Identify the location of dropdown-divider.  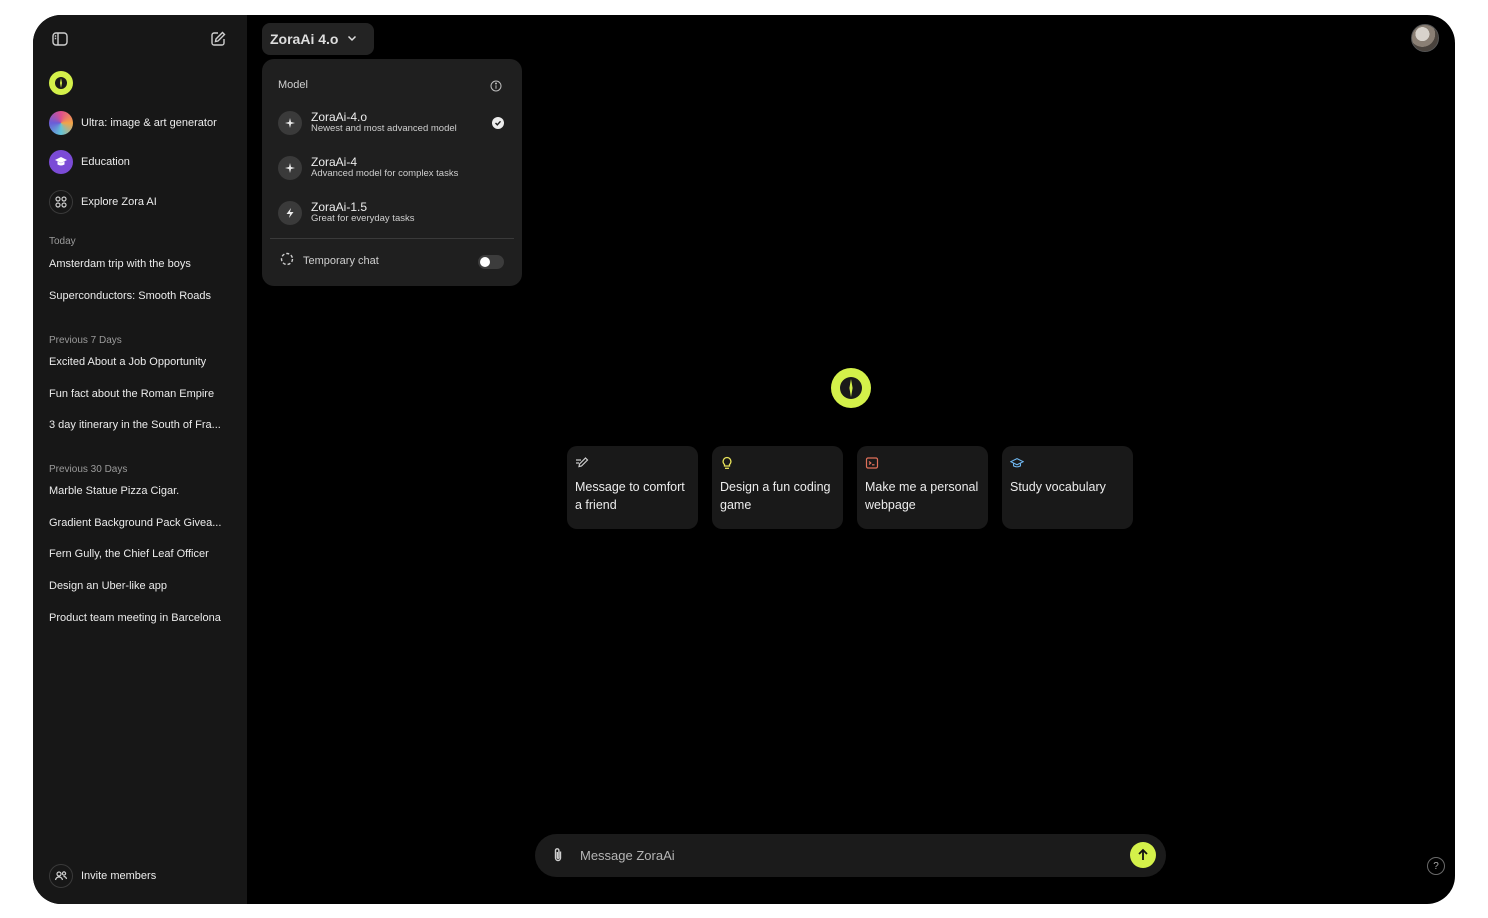
(392, 238).